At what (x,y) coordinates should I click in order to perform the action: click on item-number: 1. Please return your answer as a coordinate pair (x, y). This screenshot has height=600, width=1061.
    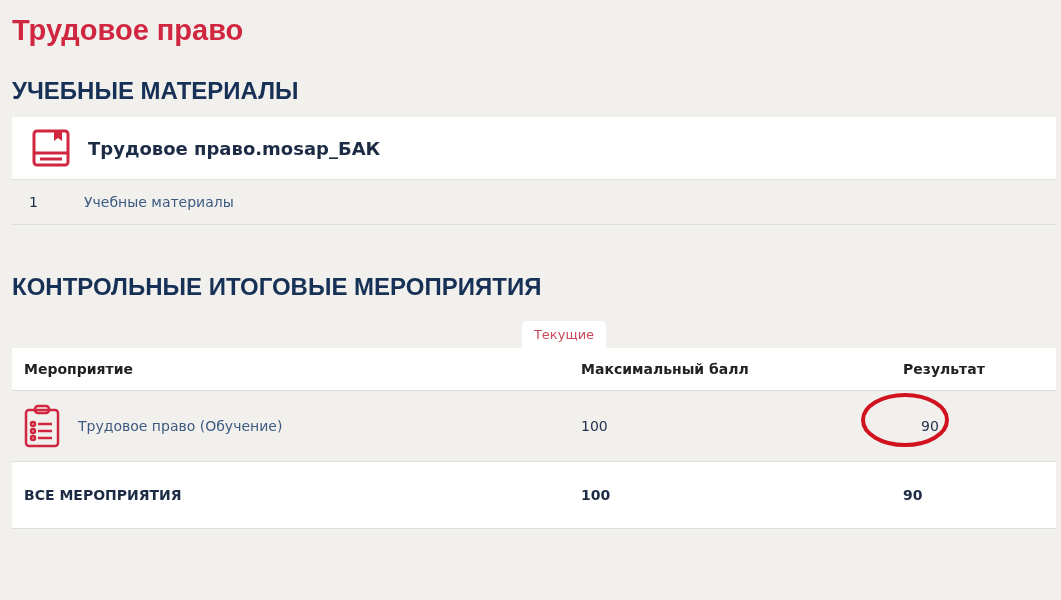
    Looking at the image, I should click on (33, 202).